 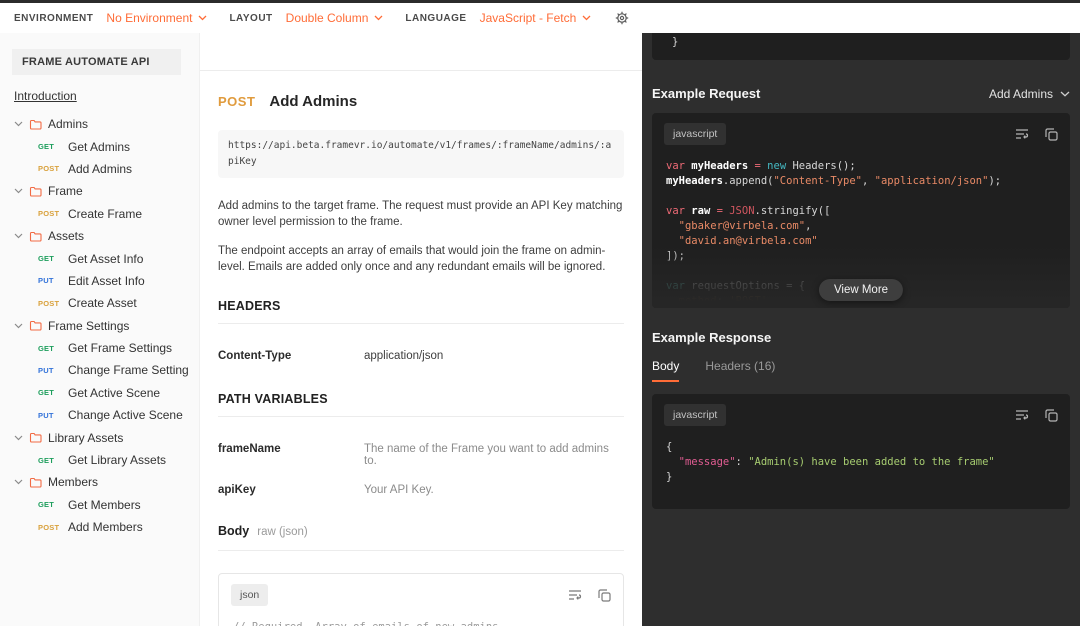 I want to click on sidebar-item-label: Members, so click(x=73, y=482).